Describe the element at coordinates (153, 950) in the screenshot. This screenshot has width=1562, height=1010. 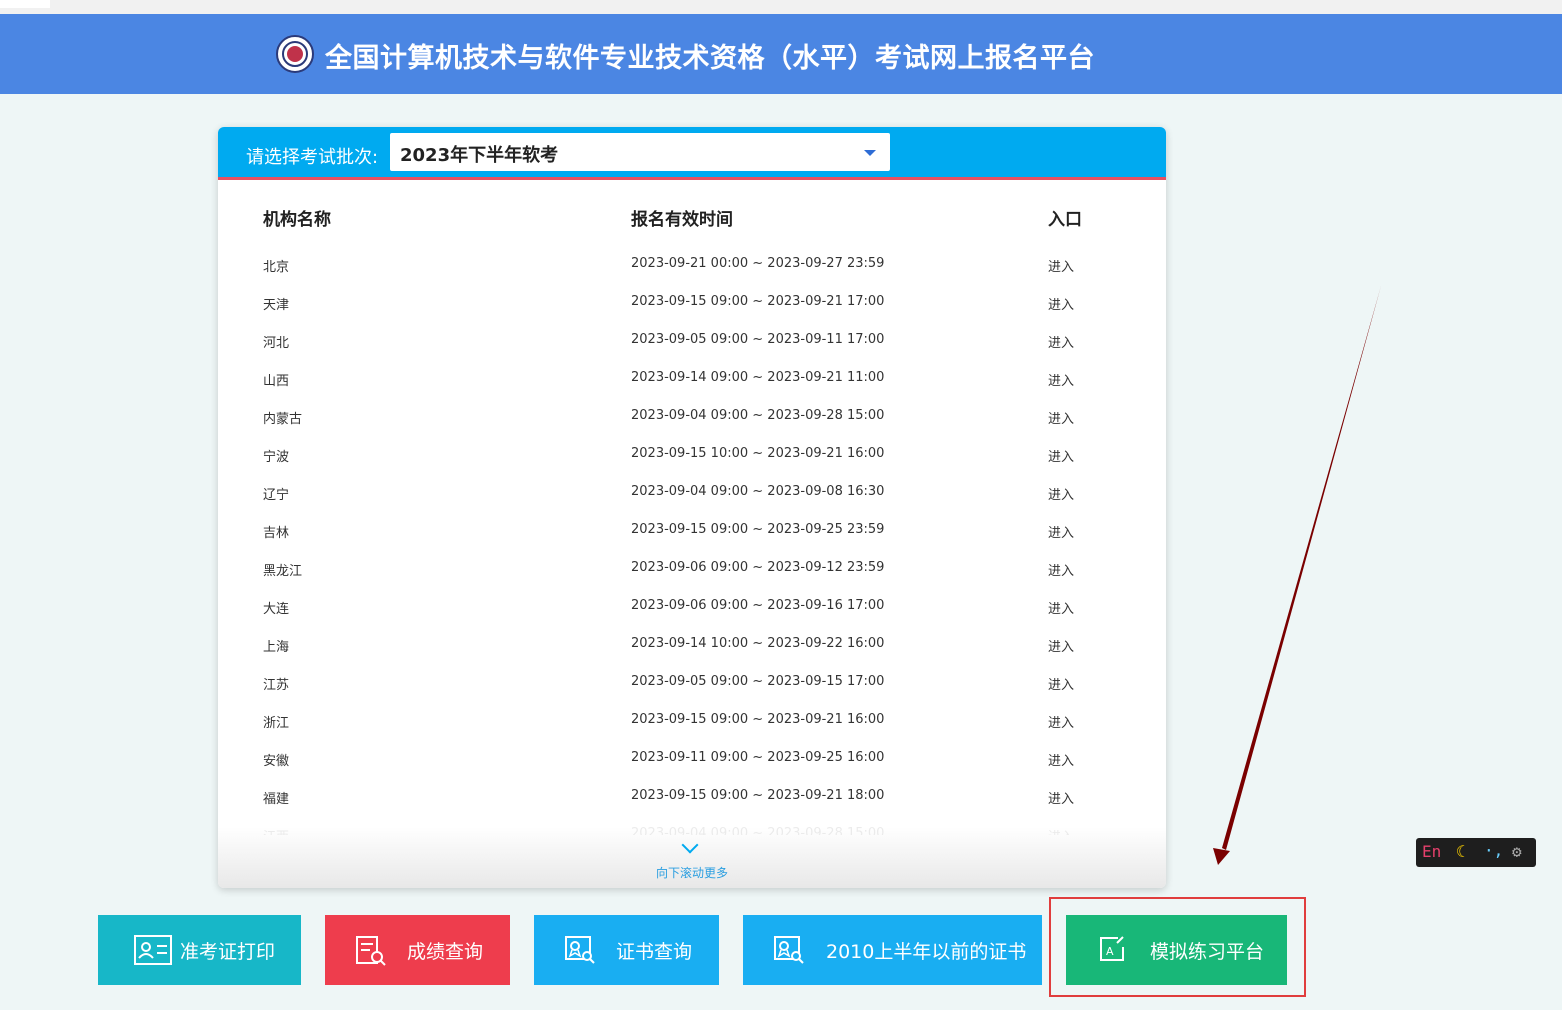
I see `id-card-icon` at that location.